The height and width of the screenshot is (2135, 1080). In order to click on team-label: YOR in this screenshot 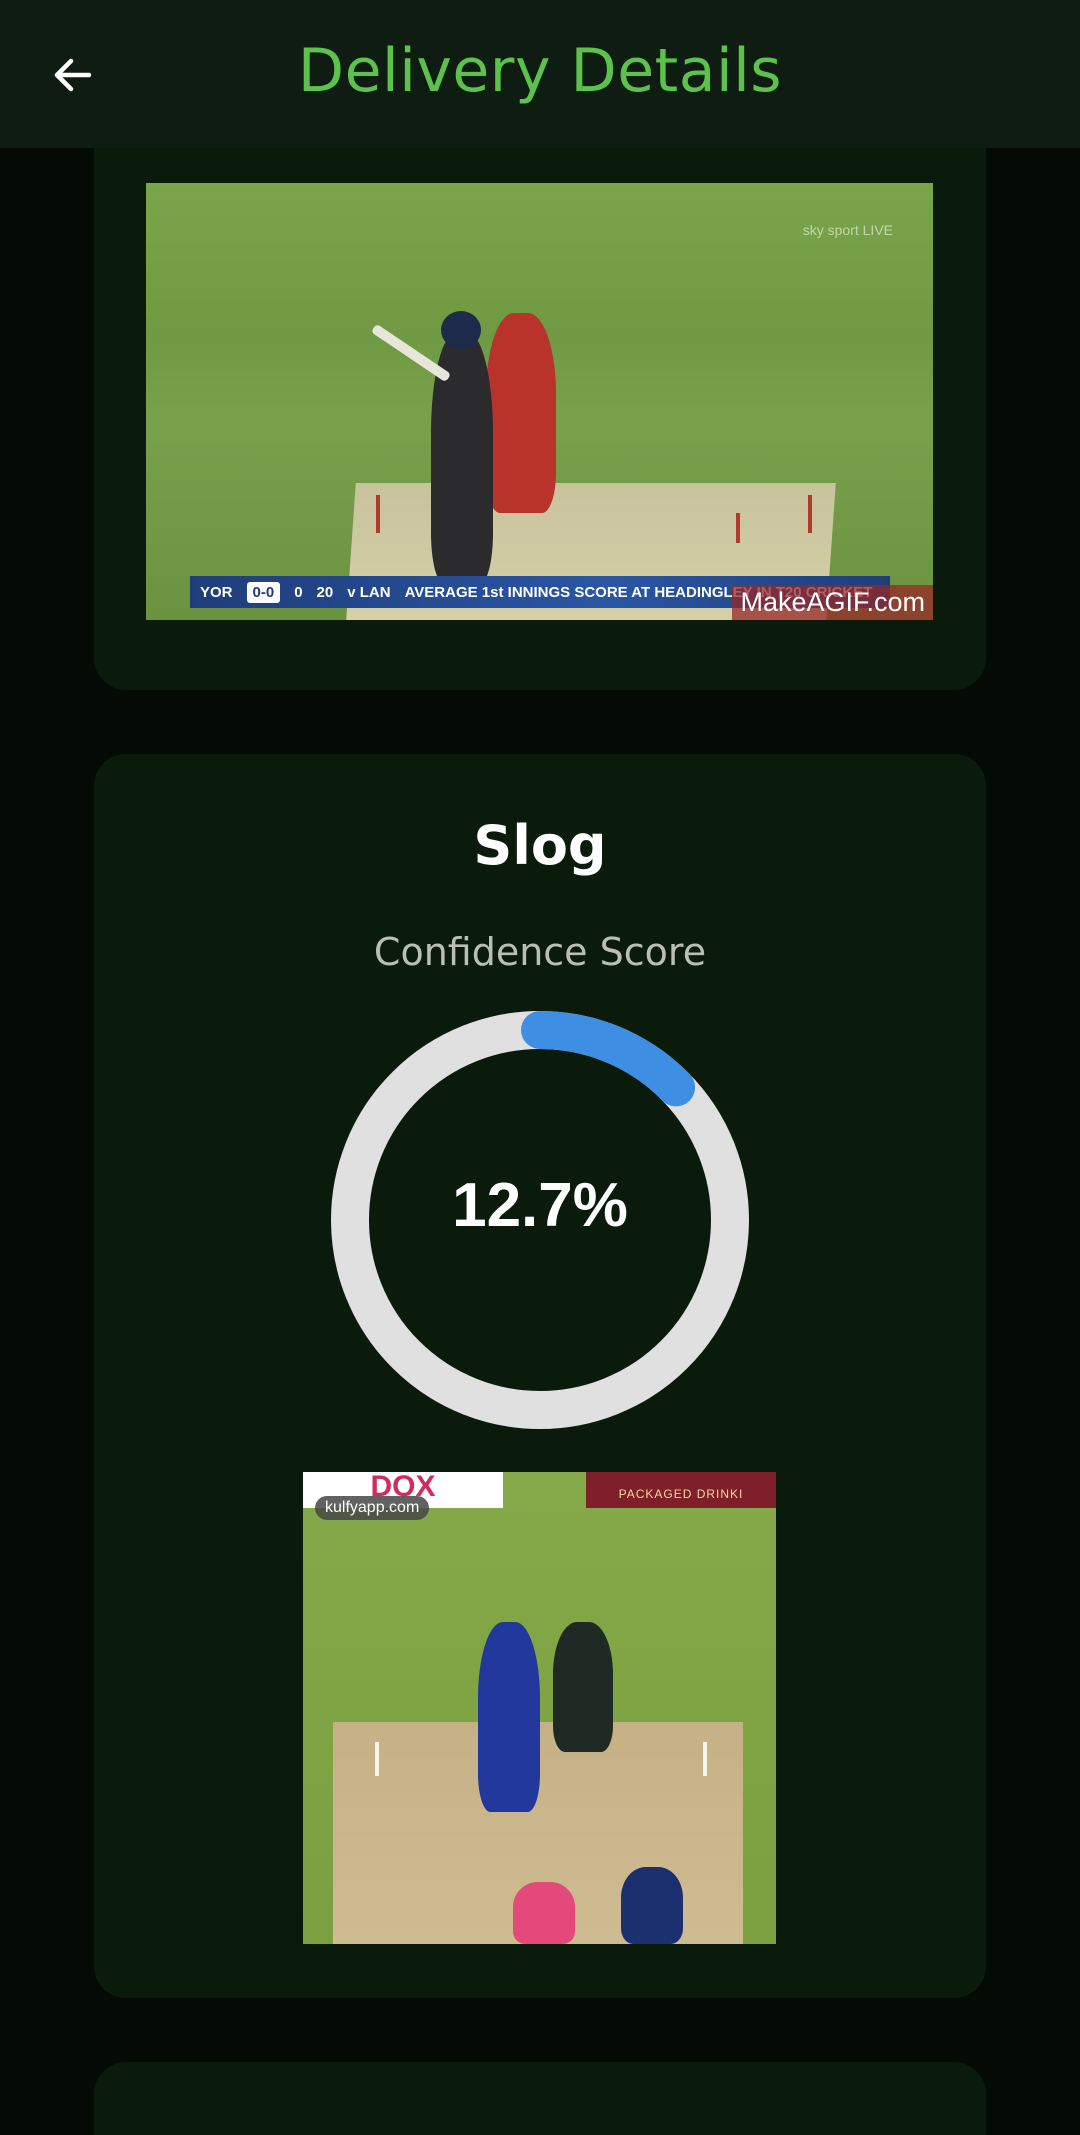, I will do `click(216, 592)`.